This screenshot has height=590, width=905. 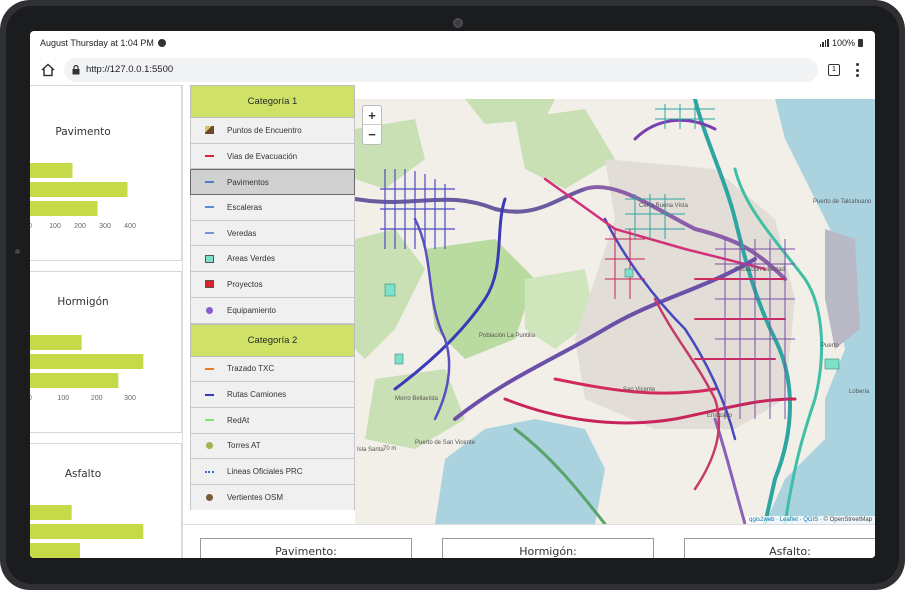 I want to click on summary-label: Pavimento:, so click(x=306, y=551).